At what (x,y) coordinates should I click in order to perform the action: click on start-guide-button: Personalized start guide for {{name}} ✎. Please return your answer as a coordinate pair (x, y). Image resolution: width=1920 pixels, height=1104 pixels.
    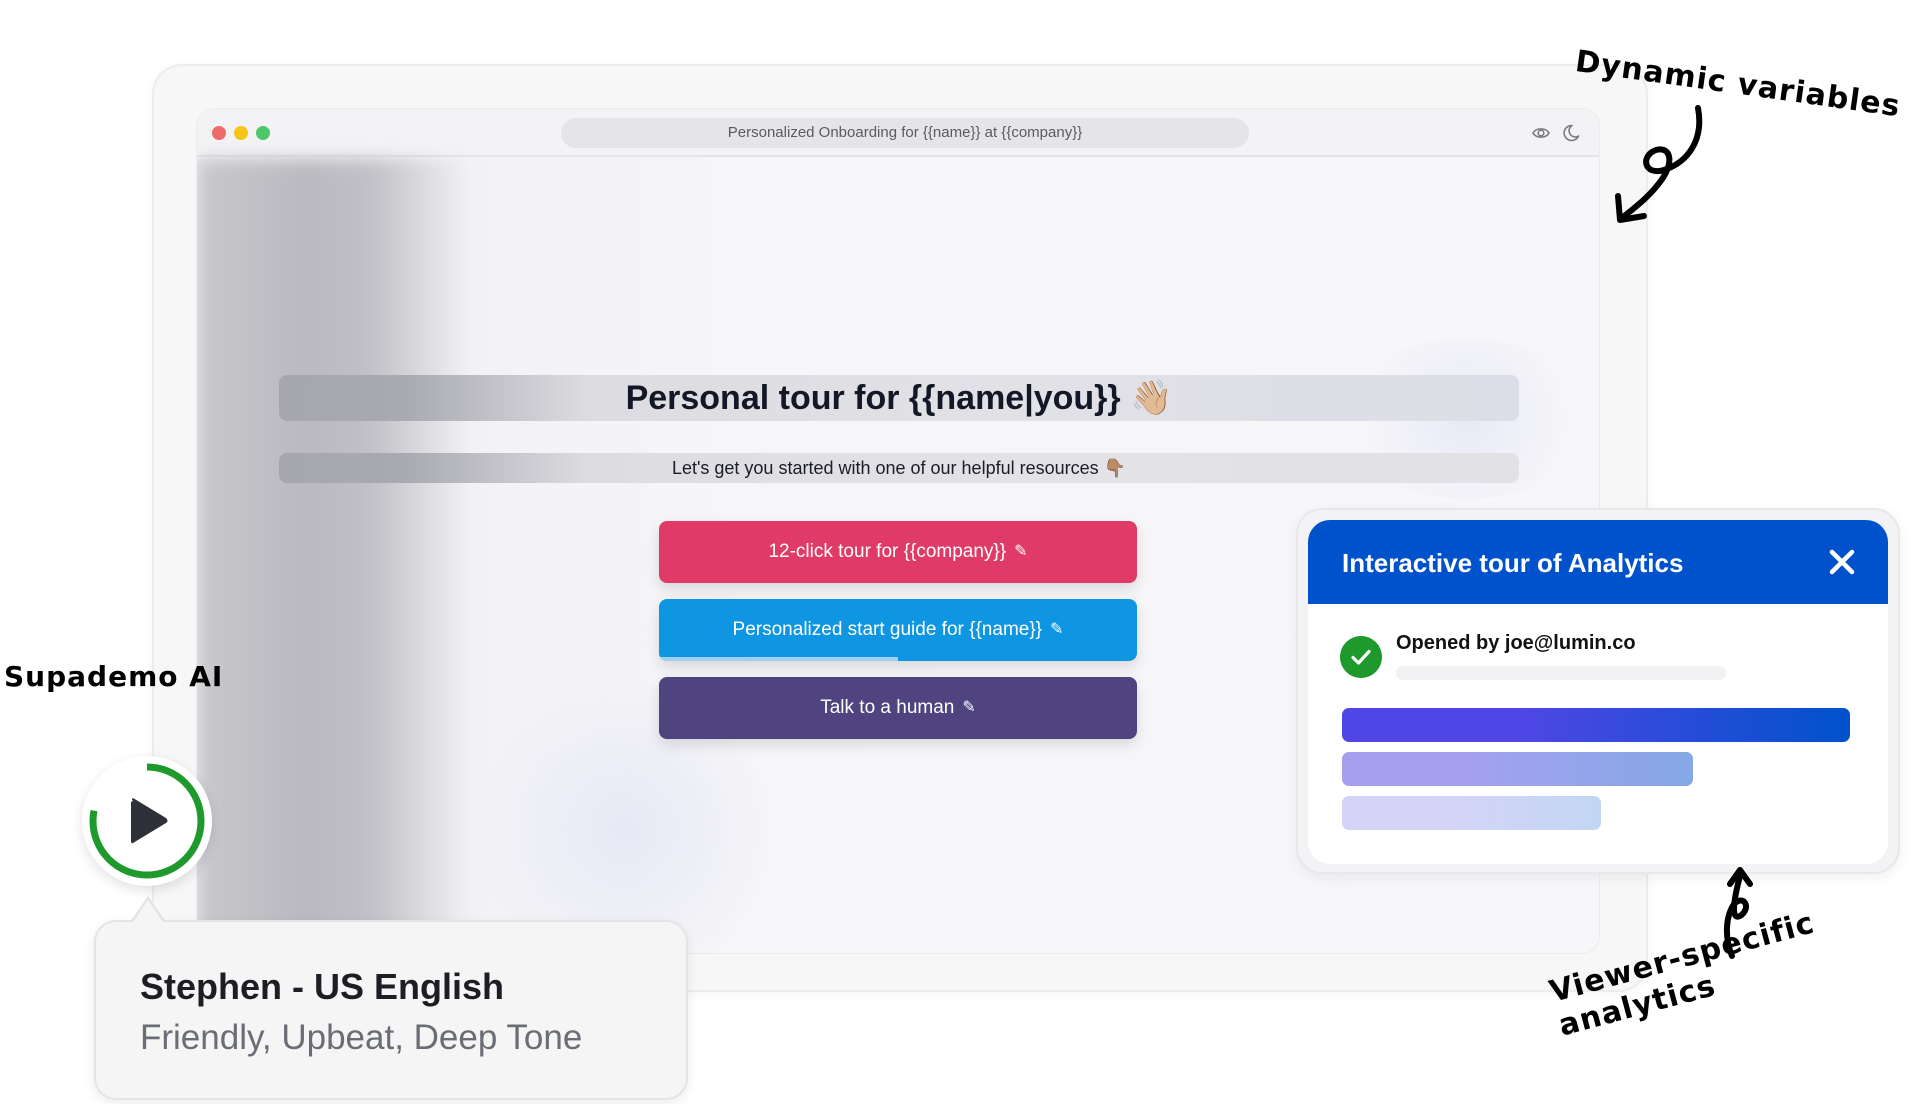
    Looking at the image, I should click on (898, 630).